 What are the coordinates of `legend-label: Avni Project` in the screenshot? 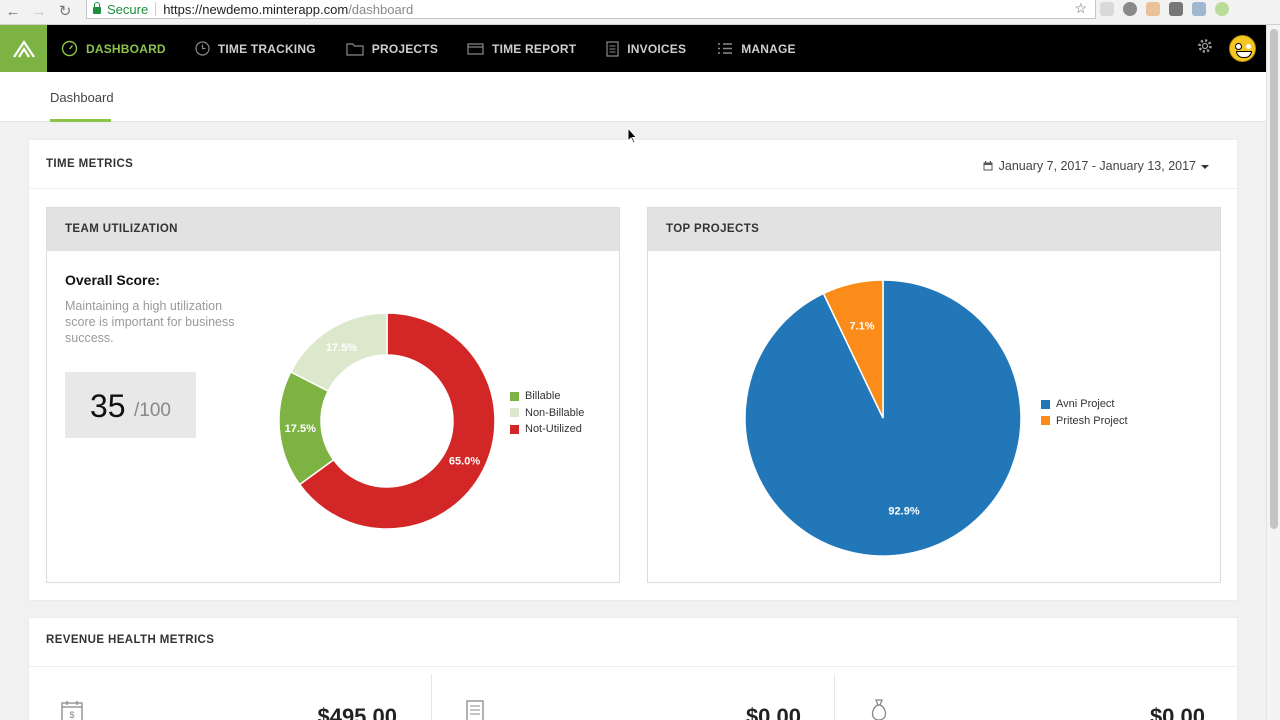 It's located at (1085, 404).